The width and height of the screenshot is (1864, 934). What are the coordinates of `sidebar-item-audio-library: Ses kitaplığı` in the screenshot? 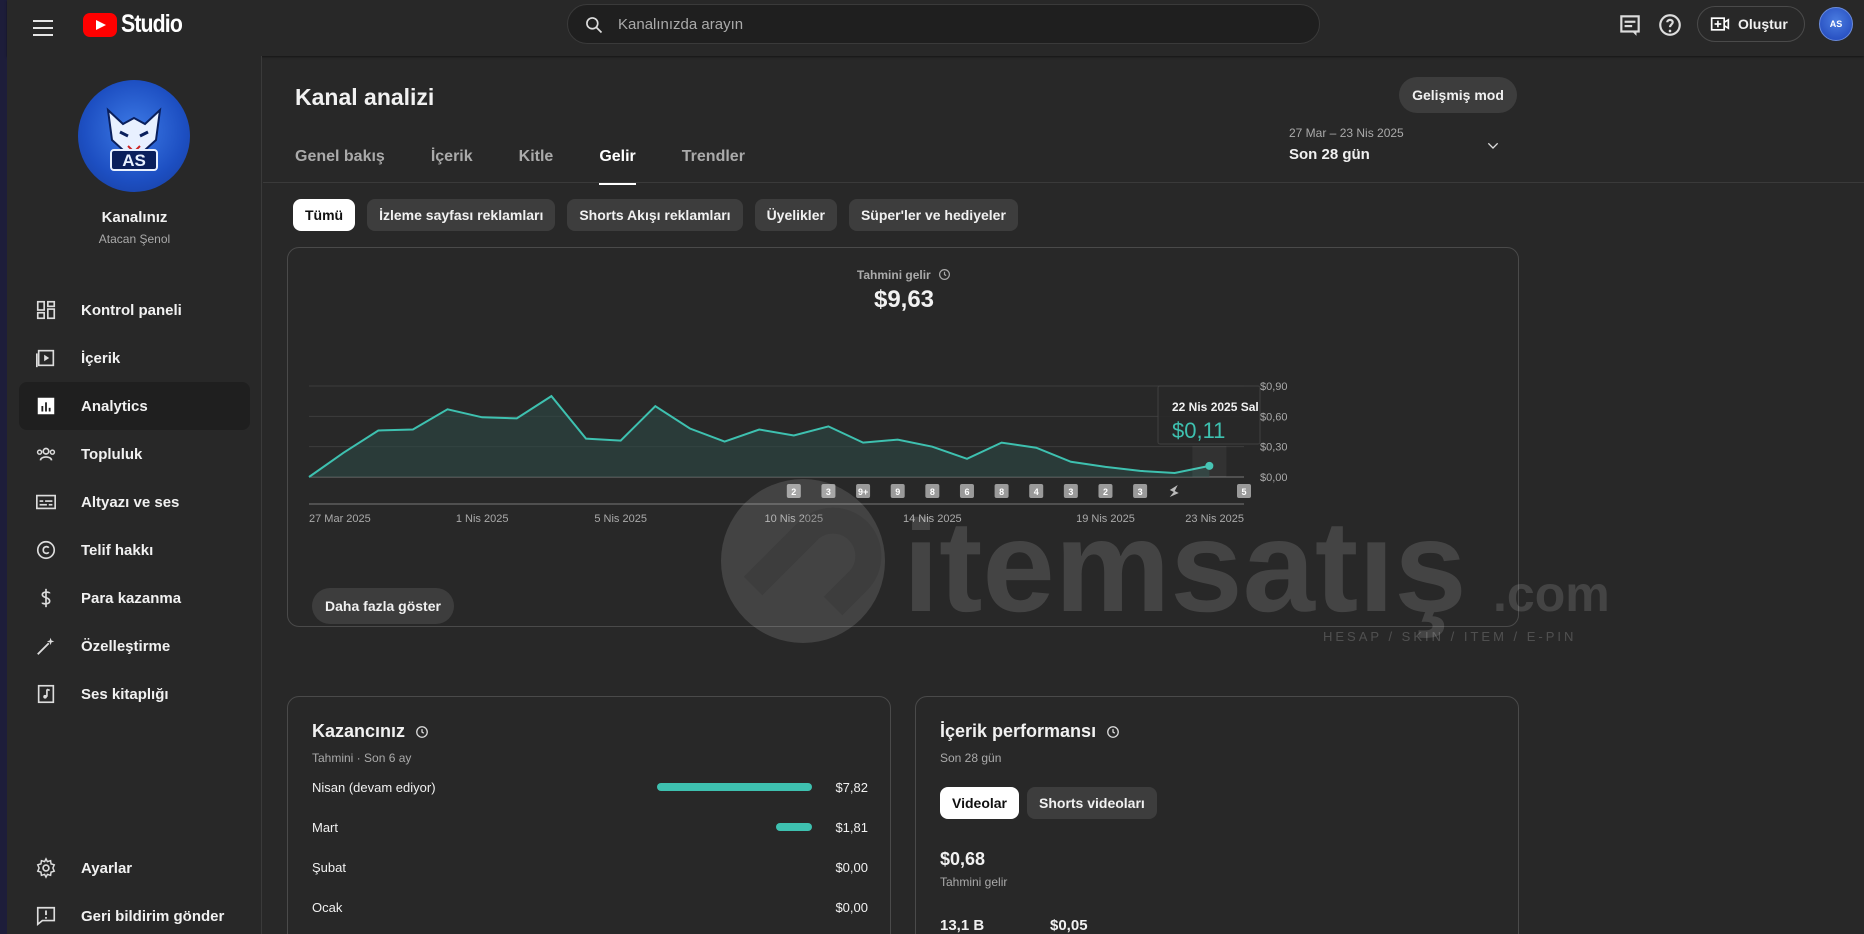 It's located at (134, 694).